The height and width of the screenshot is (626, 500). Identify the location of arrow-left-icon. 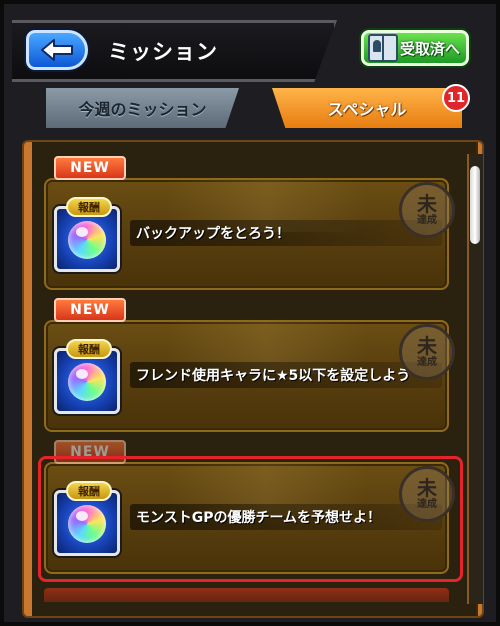
(57, 50).